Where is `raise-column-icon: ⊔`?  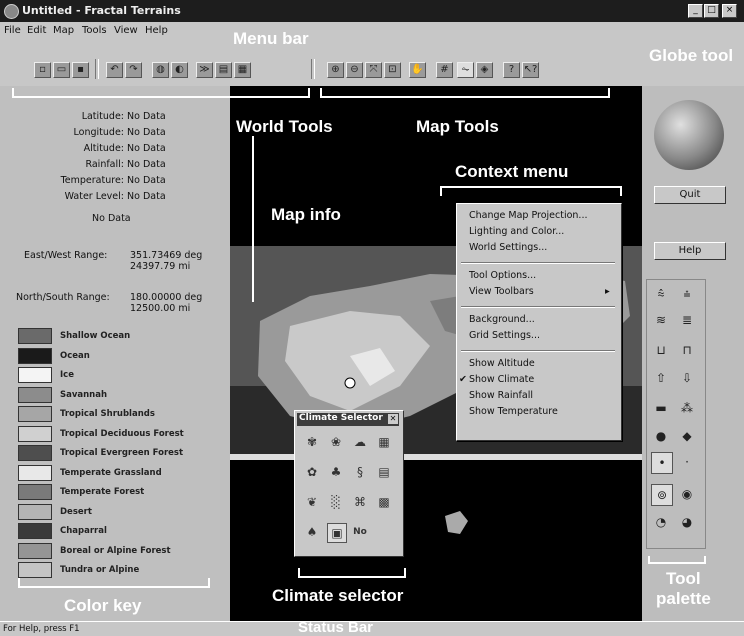
raise-column-icon: ⊔ is located at coordinates (661, 350).